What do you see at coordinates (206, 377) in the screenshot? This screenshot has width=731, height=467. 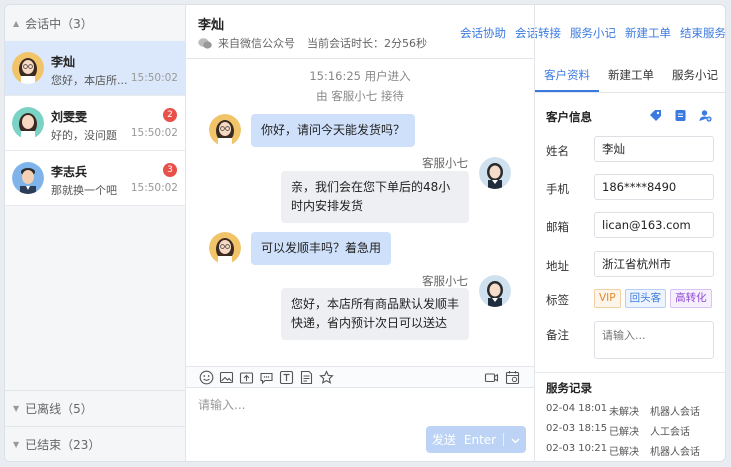 I see `emoji-icon` at bounding box center [206, 377].